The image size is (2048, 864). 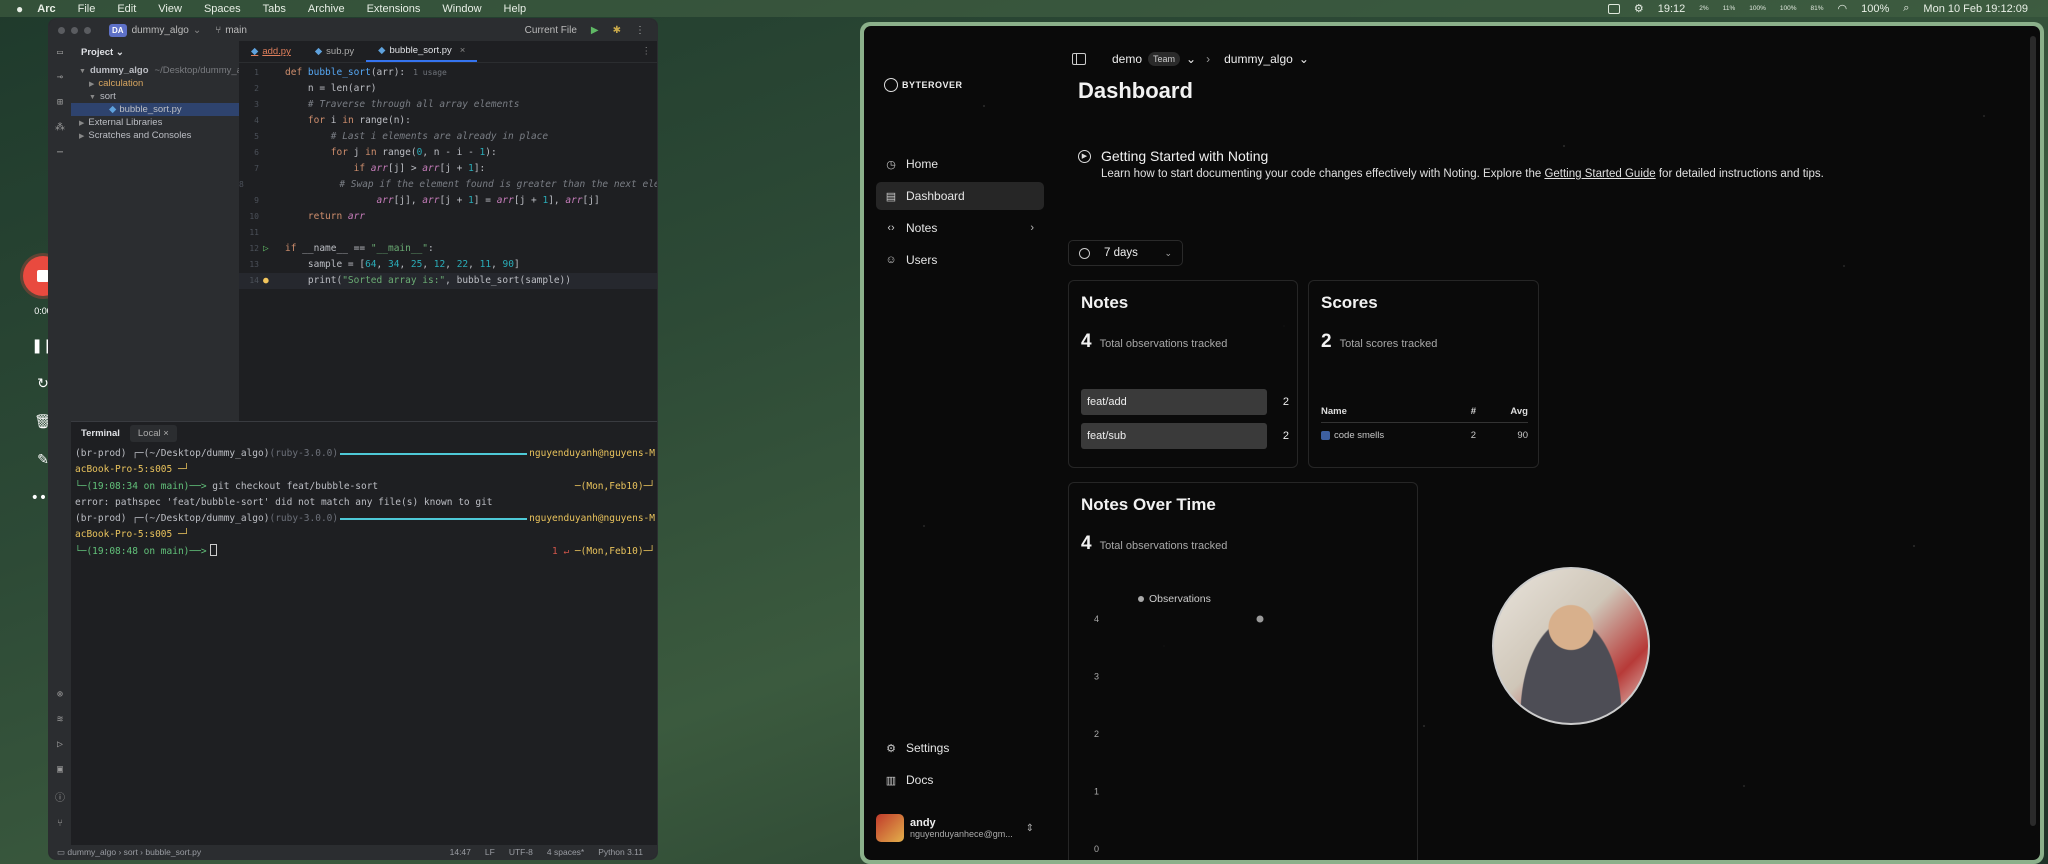 I want to click on run-tool-icon: ▷, so click(x=60, y=744).